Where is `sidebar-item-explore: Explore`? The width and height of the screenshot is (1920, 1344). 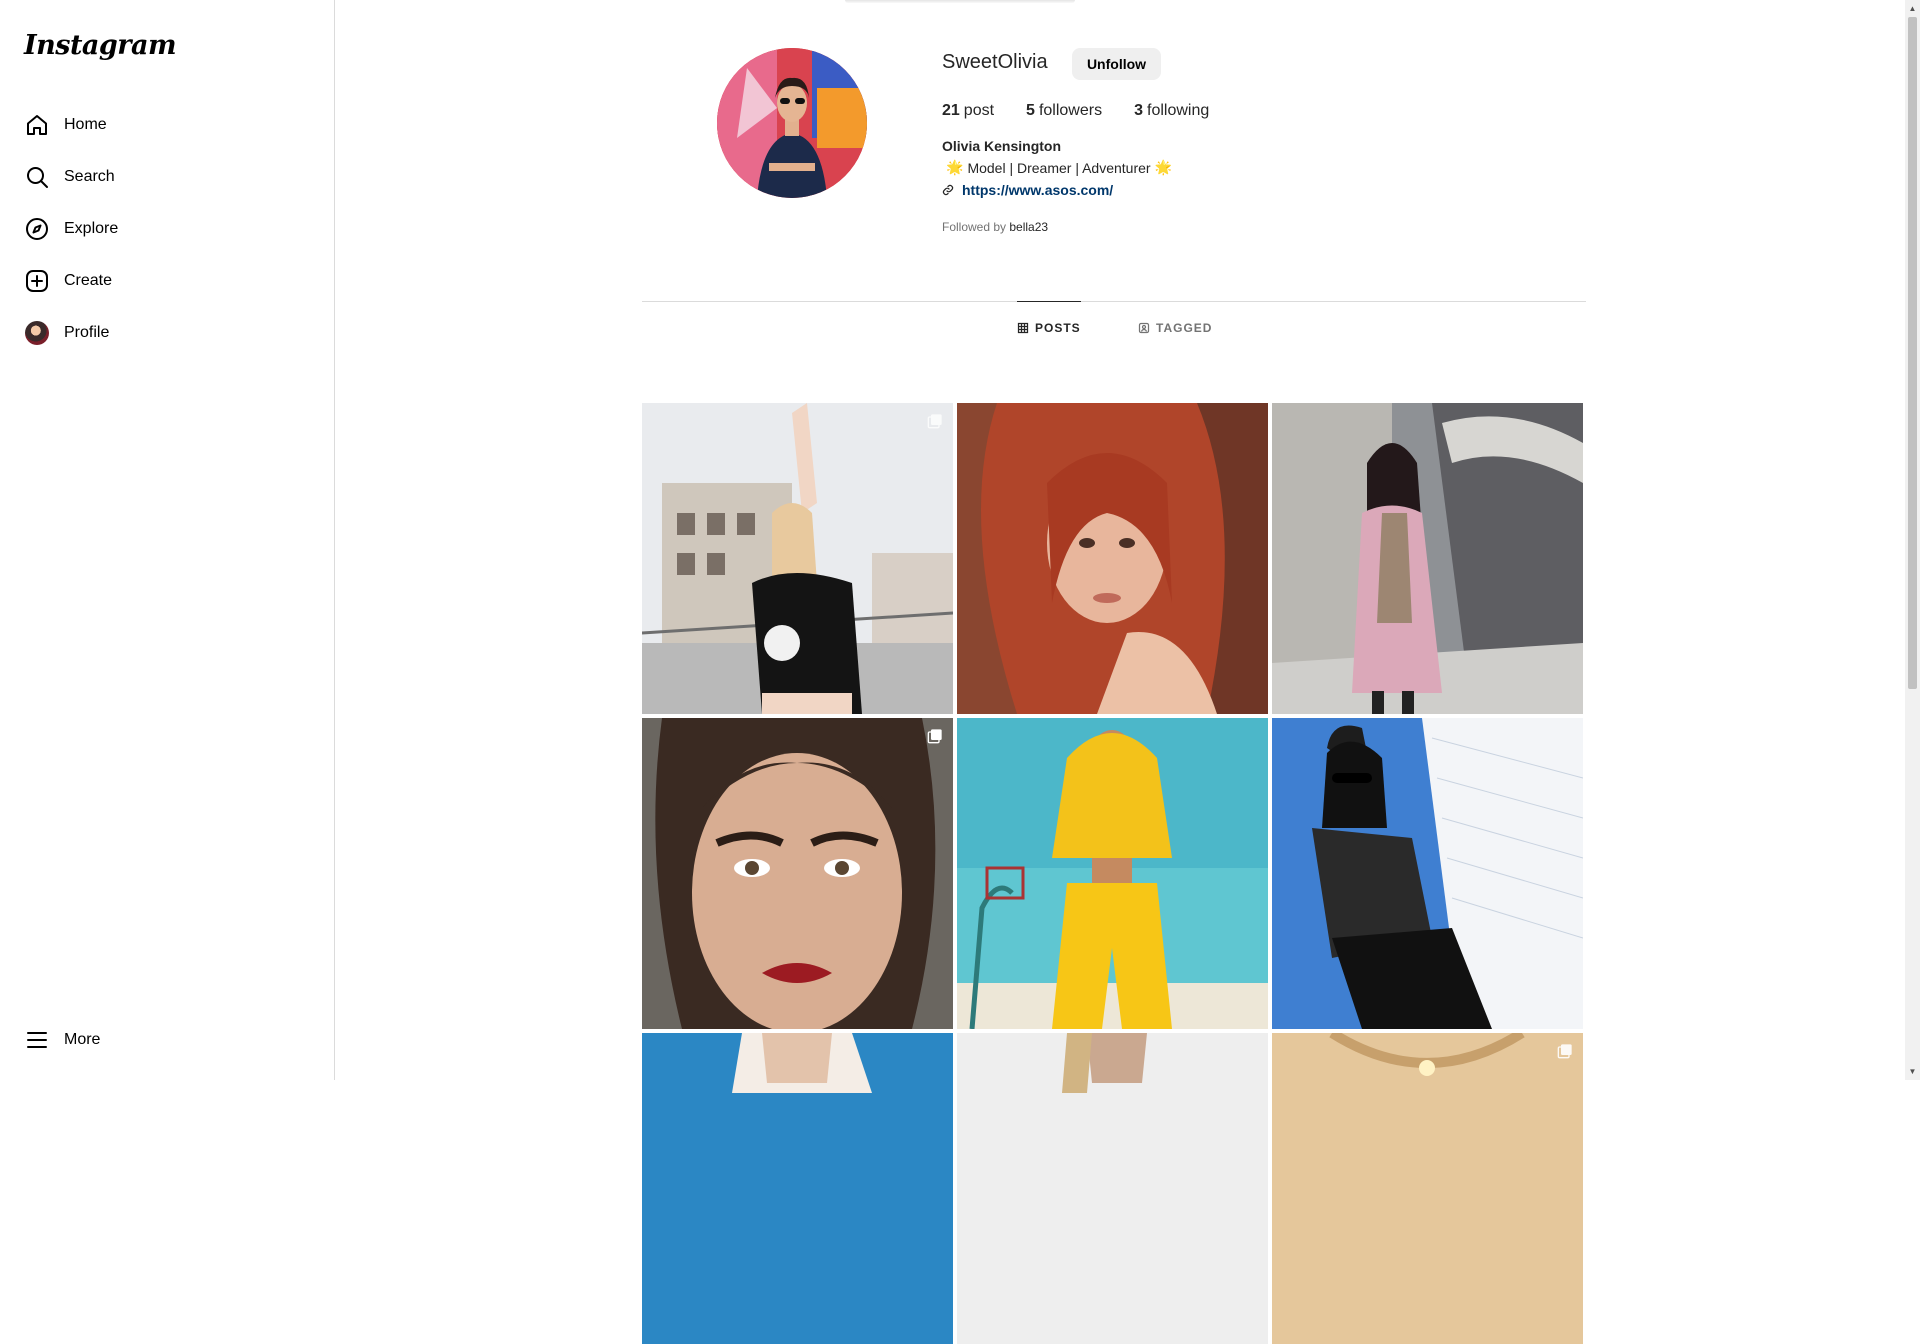
sidebar-item-explore: Explore is located at coordinates (71, 229).